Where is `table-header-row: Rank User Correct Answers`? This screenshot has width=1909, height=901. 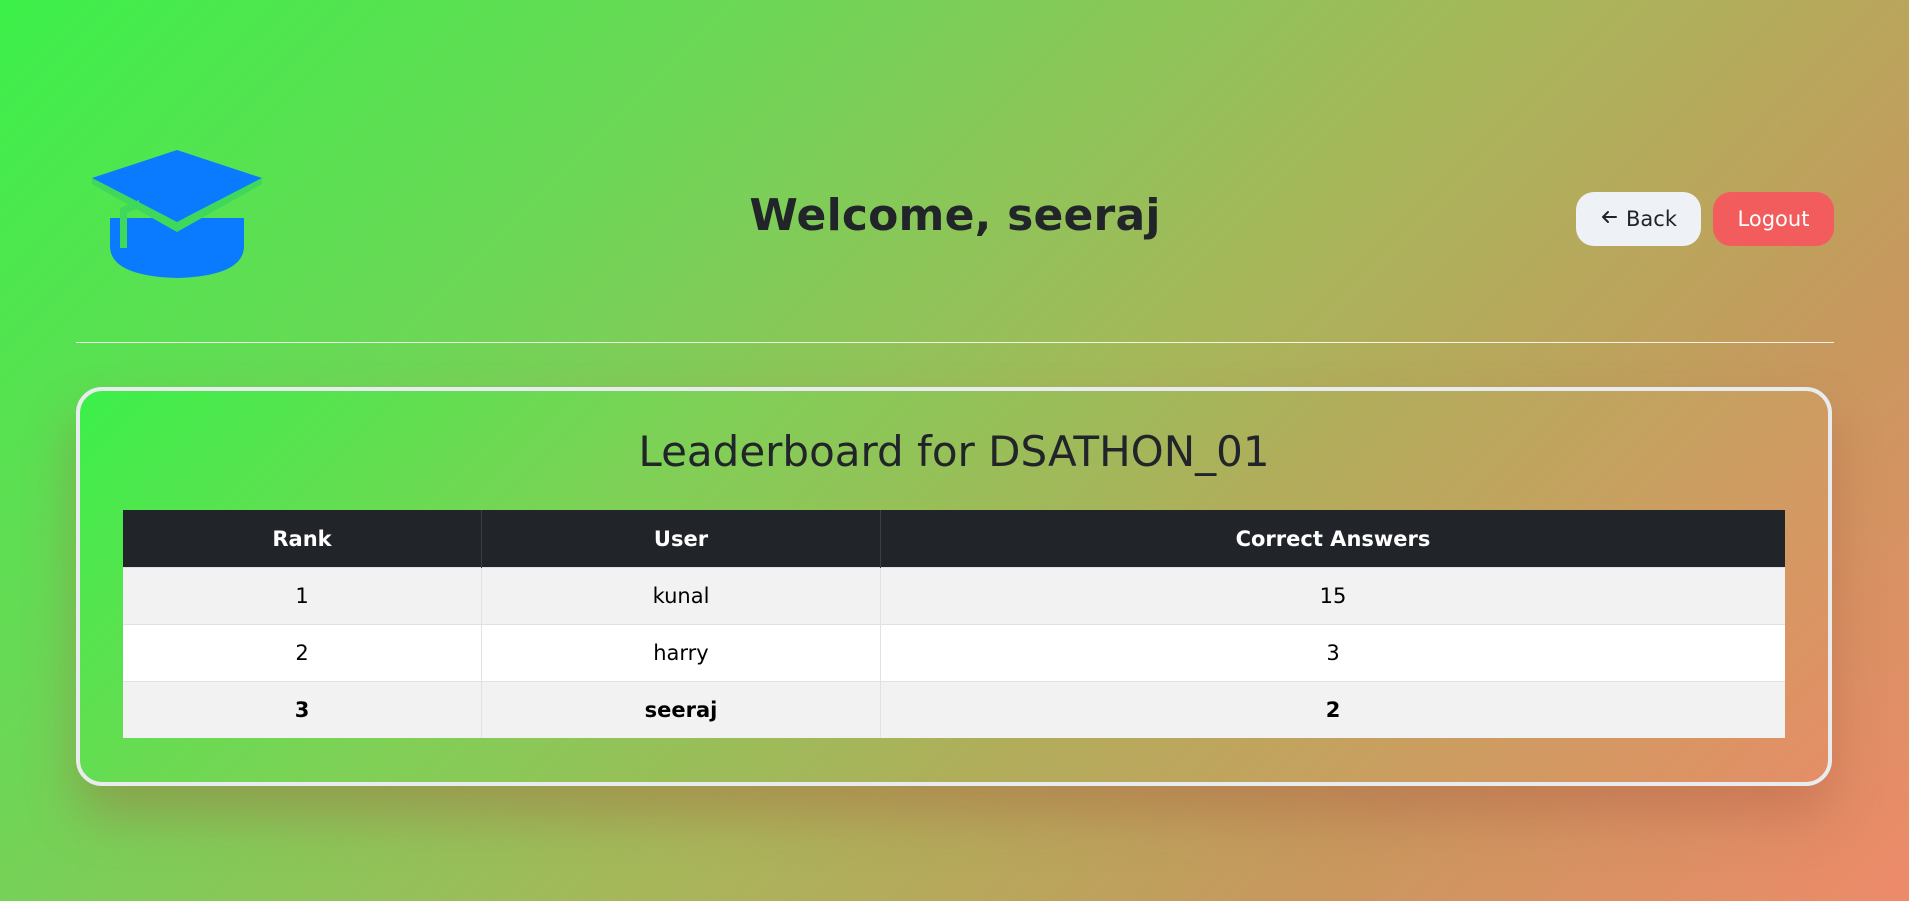
table-header-row: Rank User Correct Answers is located at coordinates (954, 539).